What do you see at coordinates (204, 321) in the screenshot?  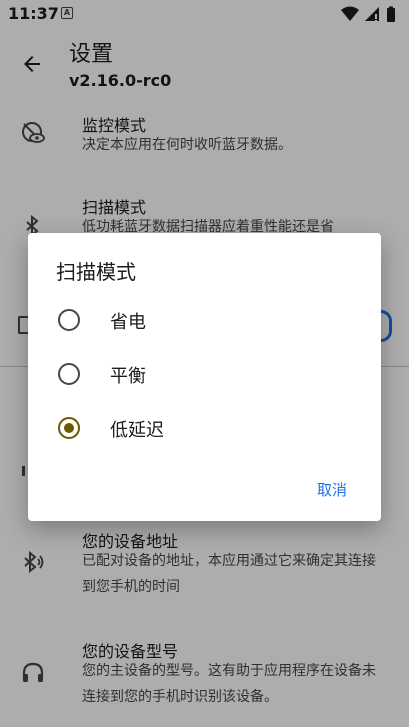 I see `option-power-saving: 省电` at bounding box center [204, 321].